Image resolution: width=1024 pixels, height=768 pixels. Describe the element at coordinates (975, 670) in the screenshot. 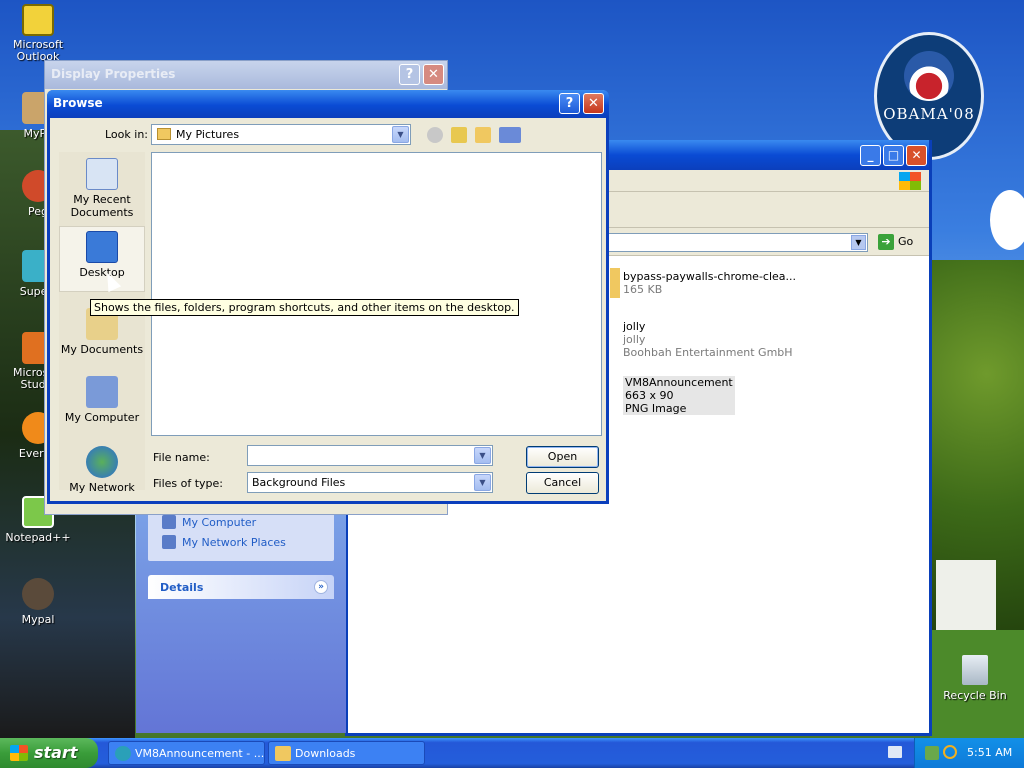

I see `recycle-bin-icon` at that location.